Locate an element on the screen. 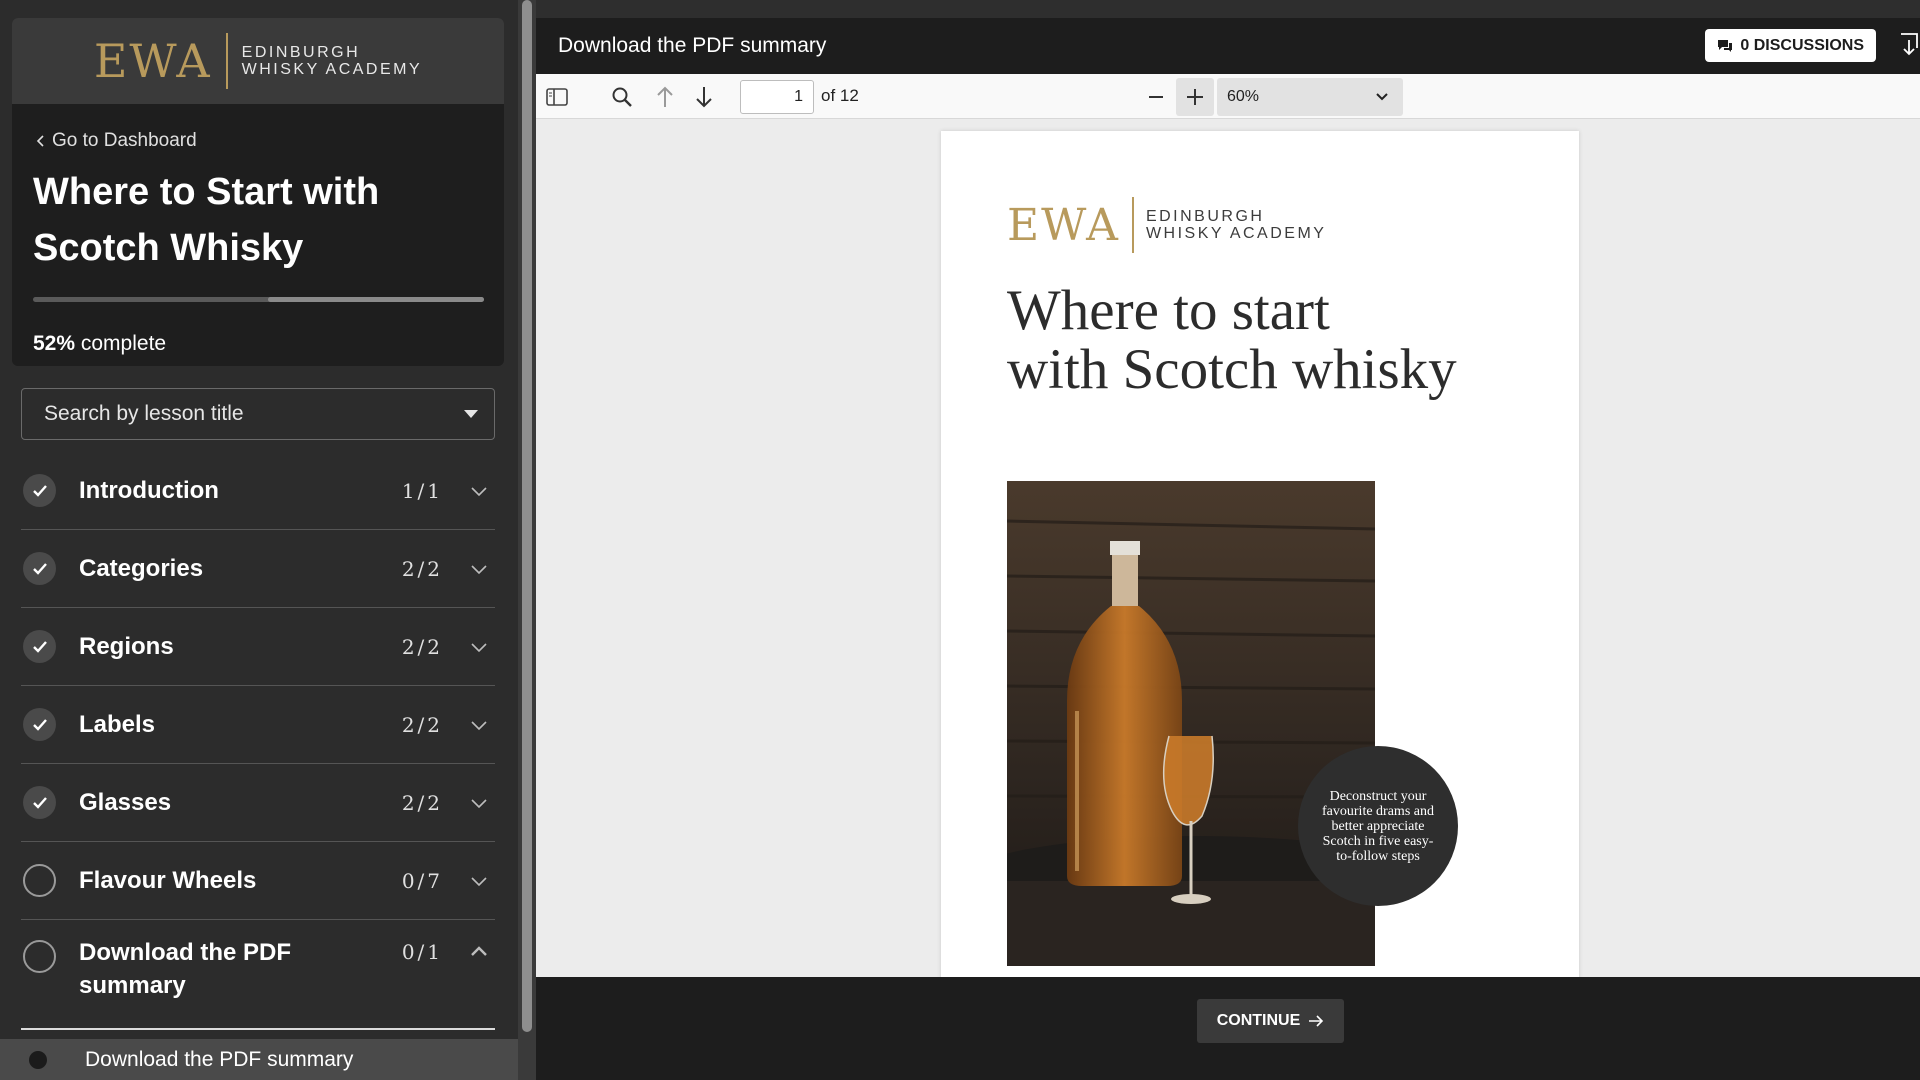 The image size is (1920, 1080). continue-button: CONTINUE is located at coordinates (1270, 1021).